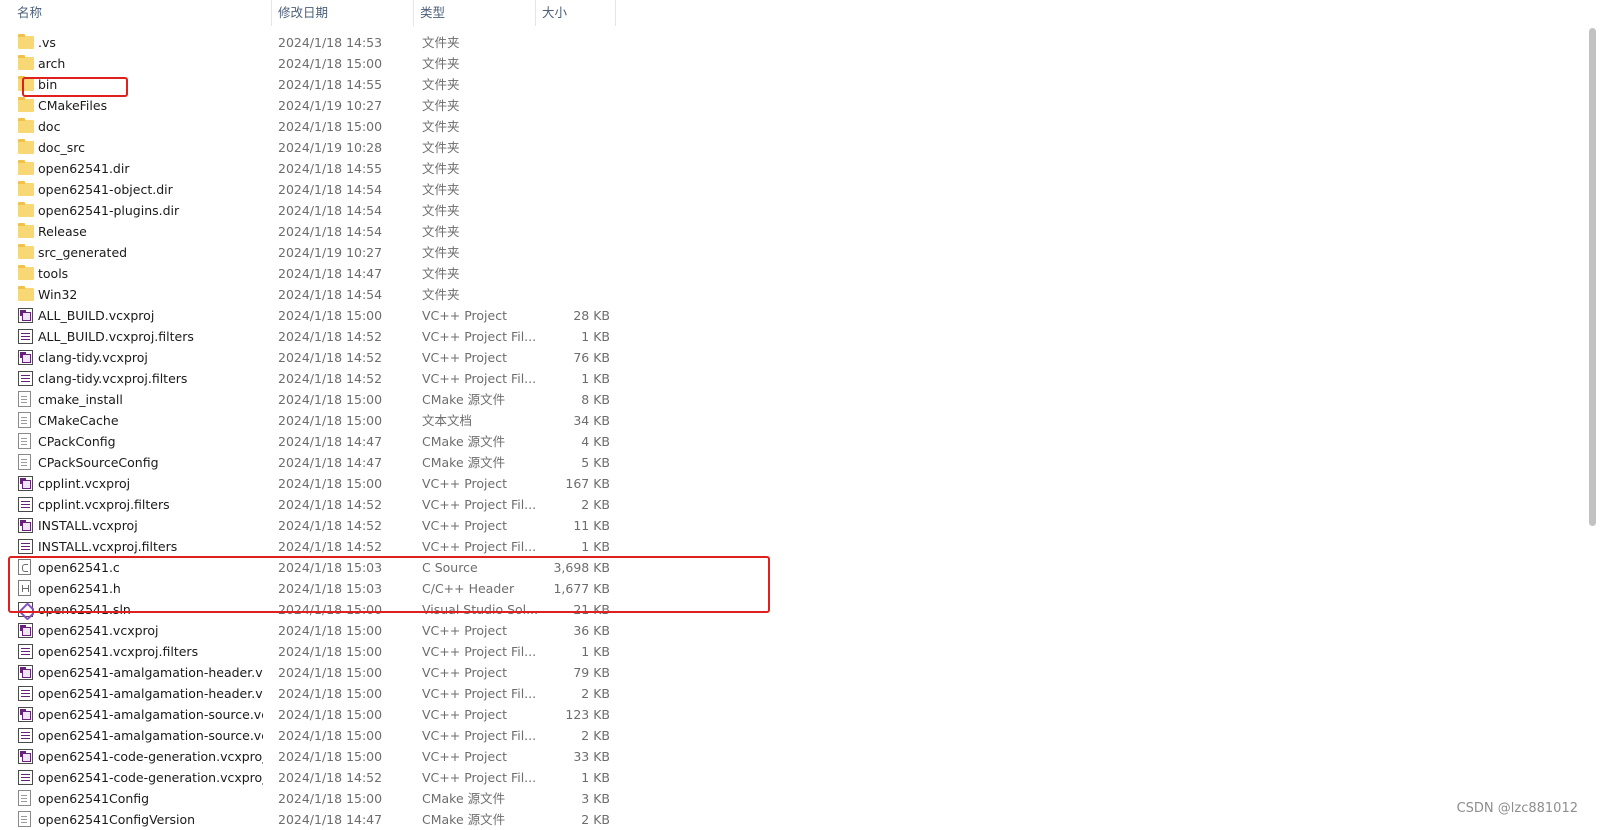 This screenshot has width=1600, height=830. Describe the element at coordinates (795, 420) in the screenshot. I see `file-row: CMakeCache 2024/1/18 15:00 文本文档 34 KB` at that location.